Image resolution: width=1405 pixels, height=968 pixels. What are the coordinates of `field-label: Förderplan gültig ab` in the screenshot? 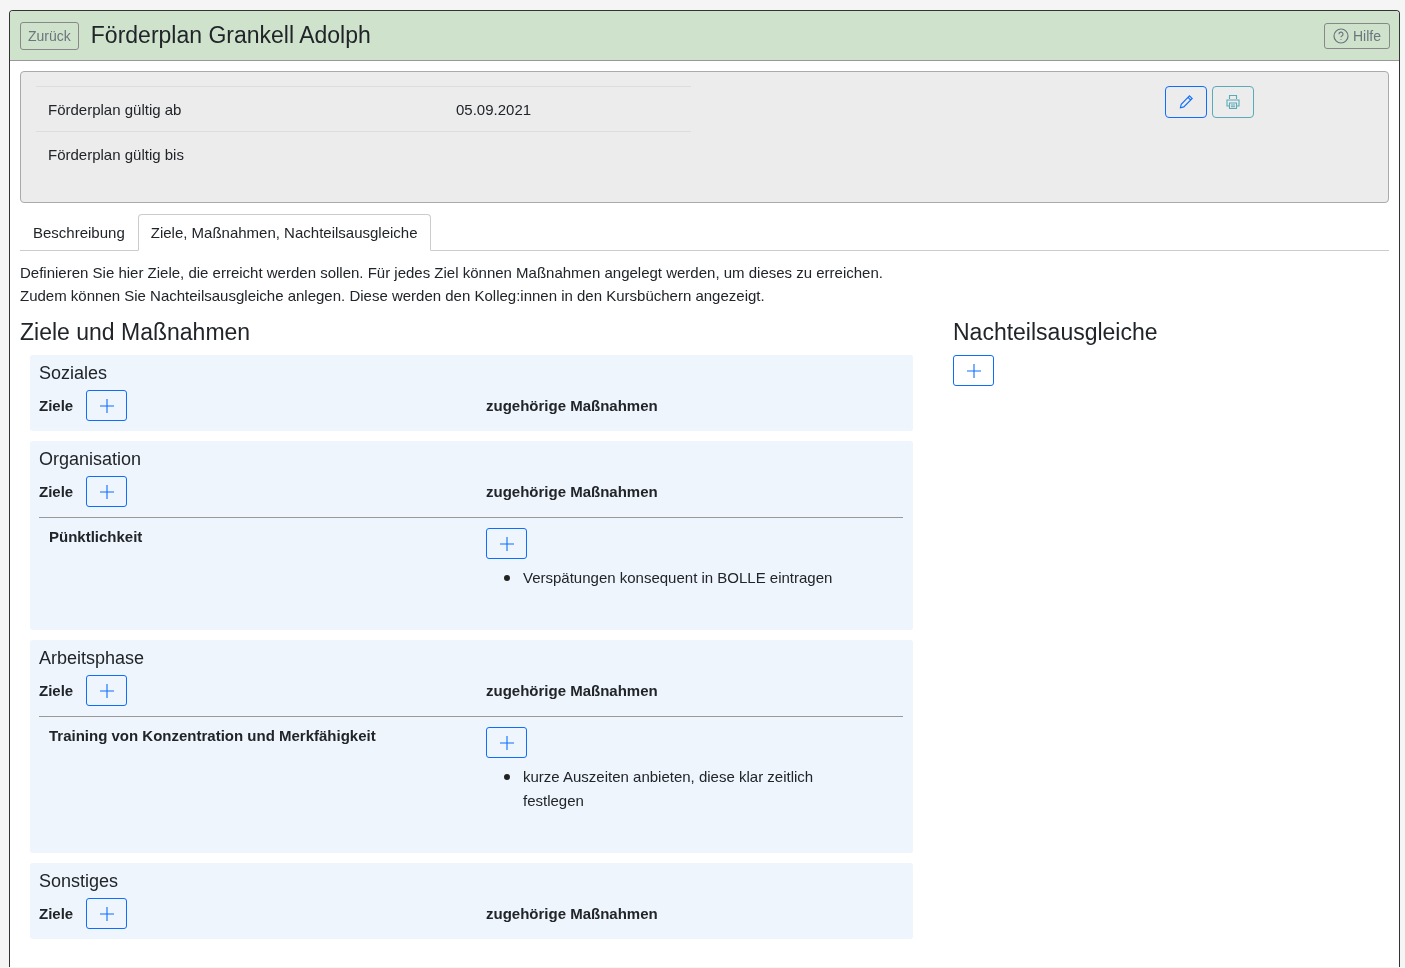 It's located at (115, 109).